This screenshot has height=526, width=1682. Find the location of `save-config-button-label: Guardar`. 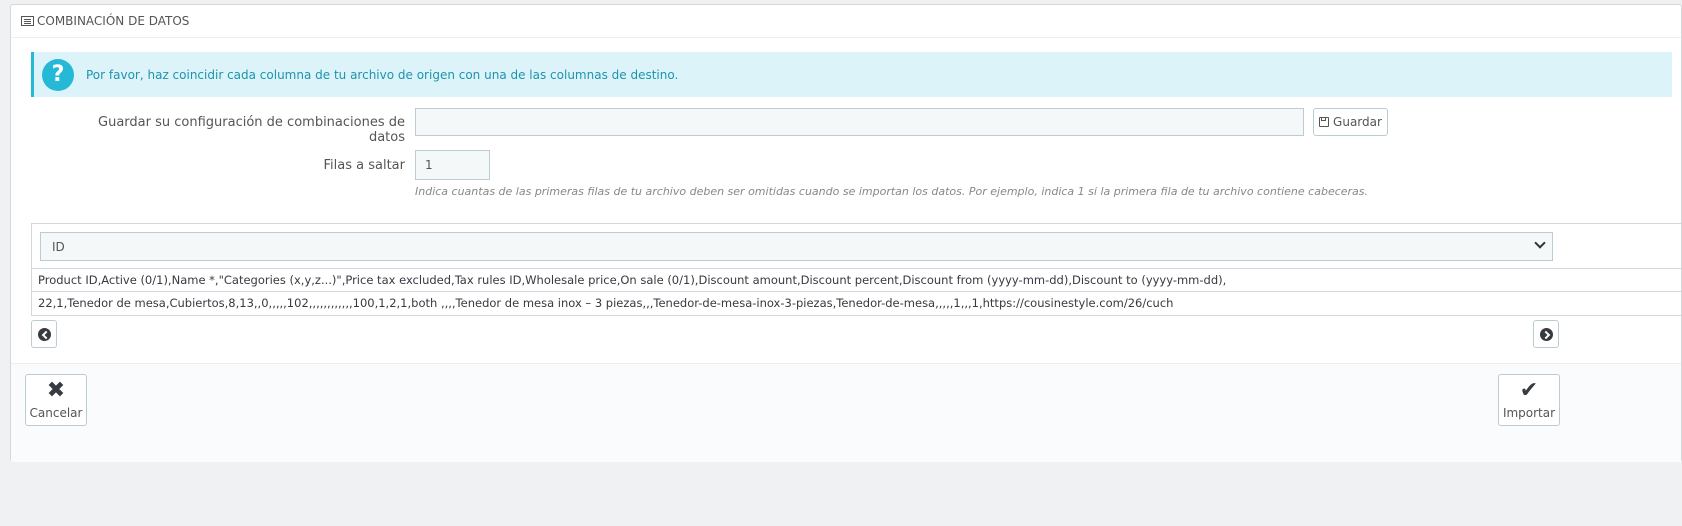

save-config-button-label: Guardar is located at coordinates (1357, 122).